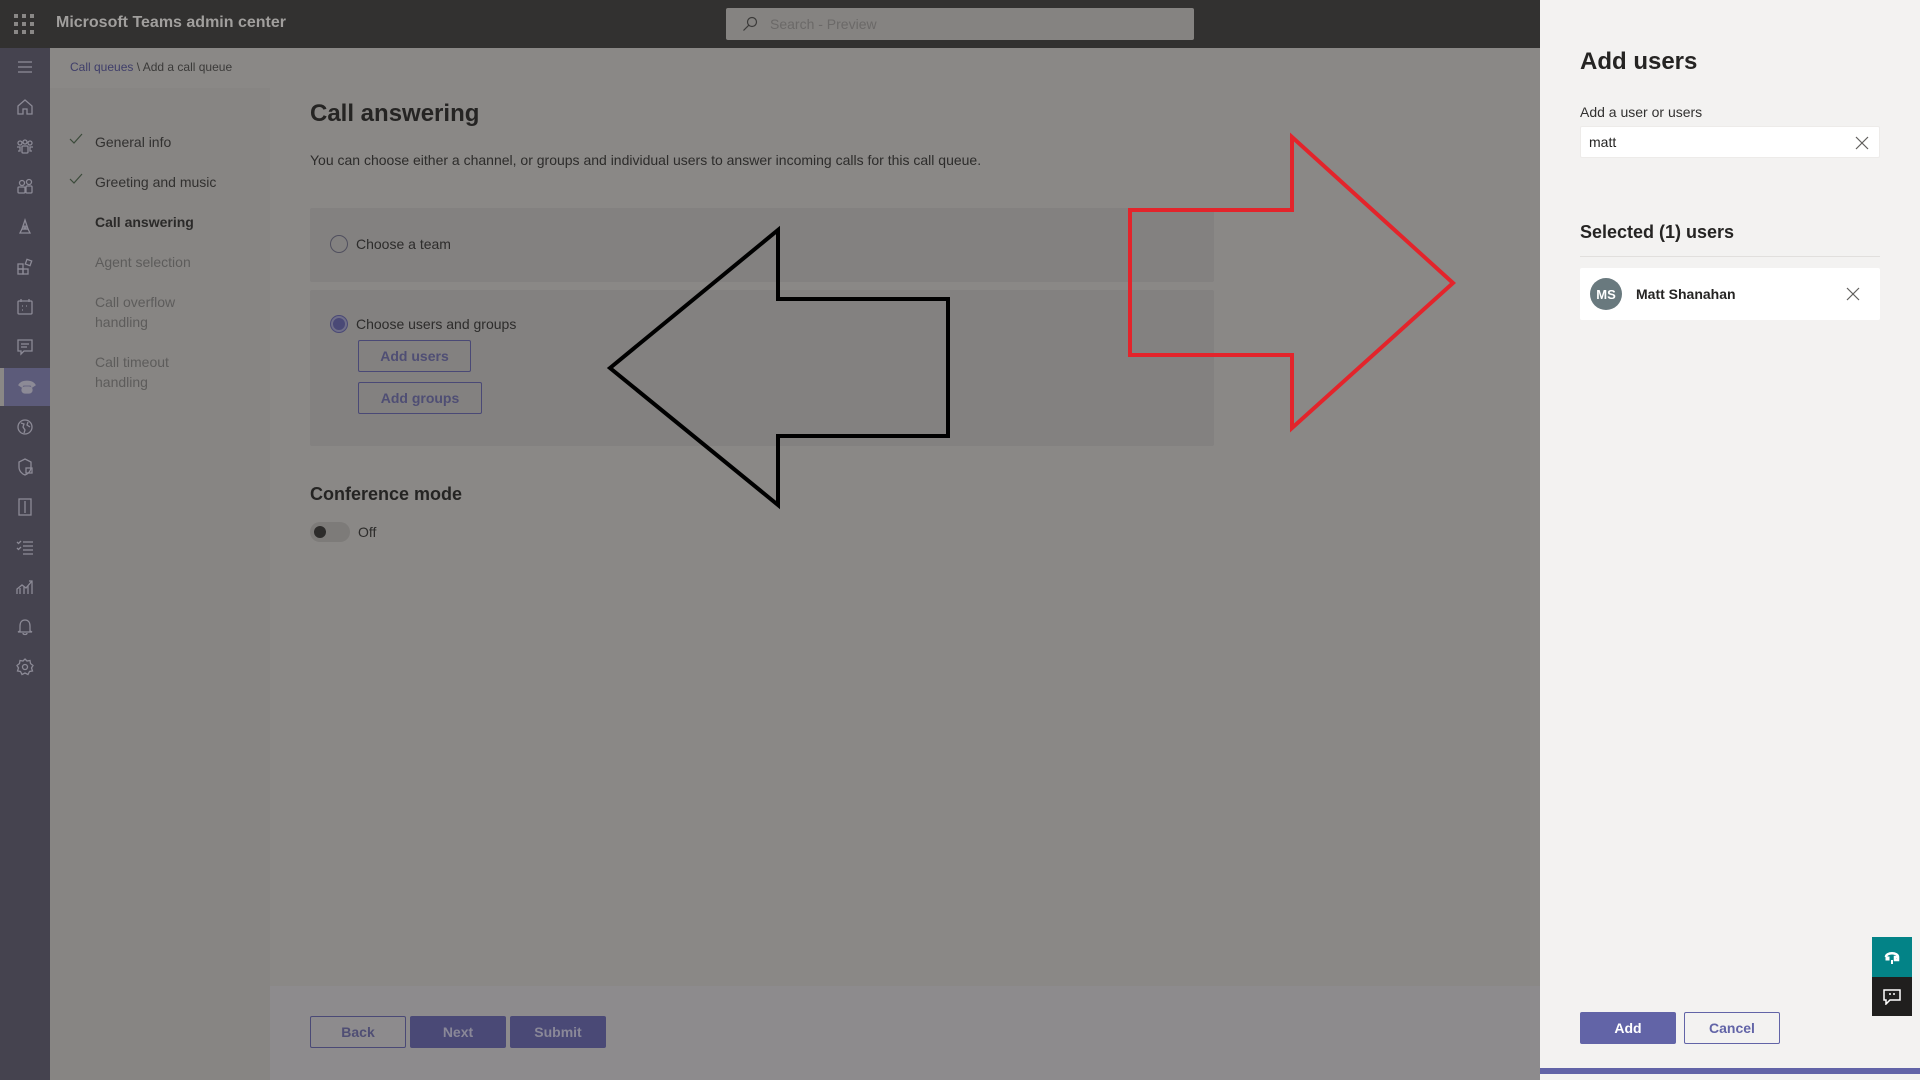 This screenshot has height=1080, width=1920. I want to click on feedback-icon, so click(1892, 996).